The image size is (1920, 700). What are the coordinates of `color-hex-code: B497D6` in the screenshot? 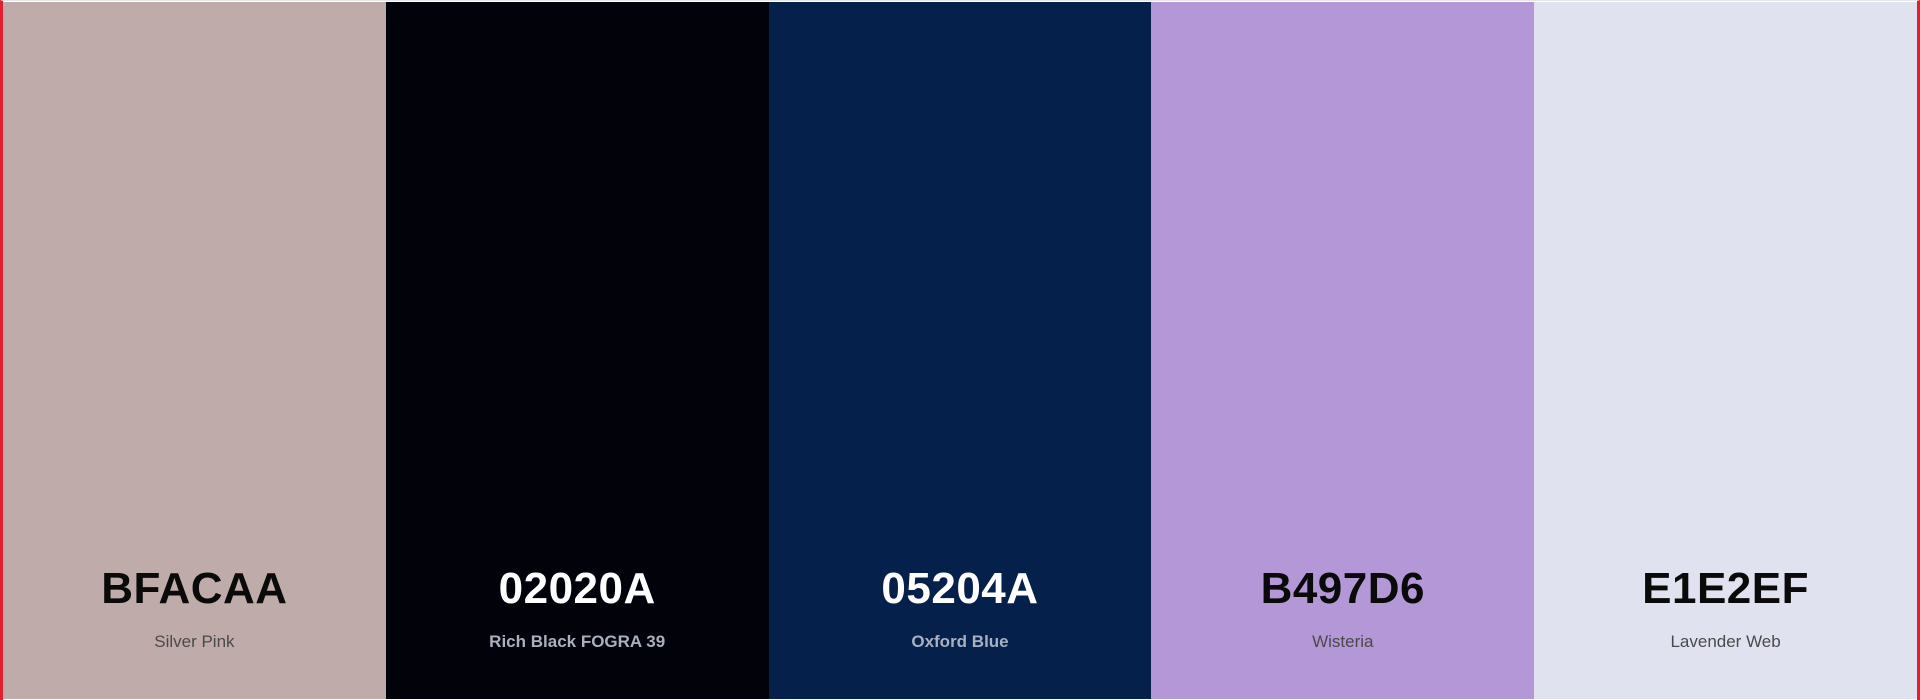 It's located at (1342, 589).